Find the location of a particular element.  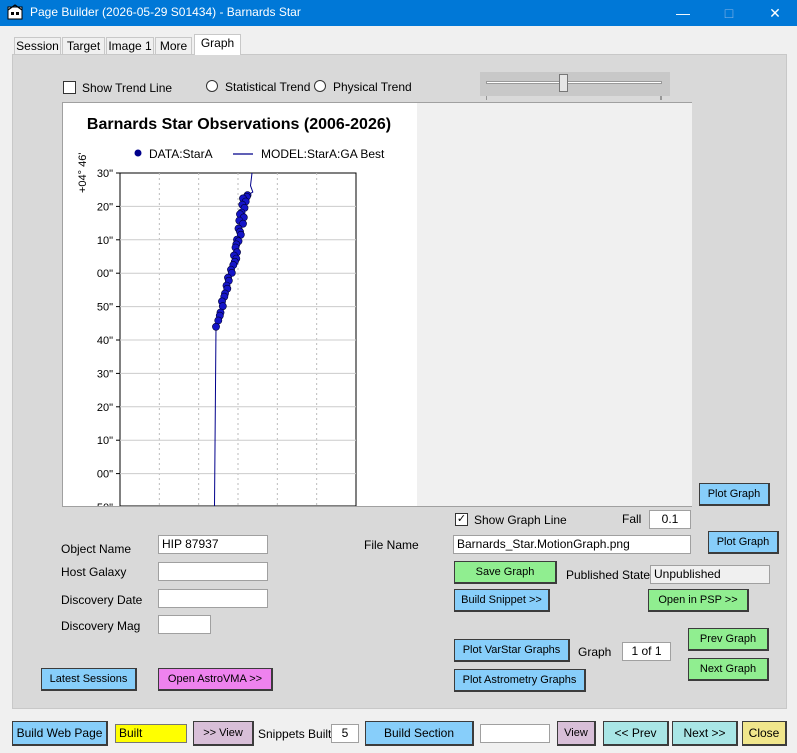

published-state-label: Published State is located at coordinates (608, 575).